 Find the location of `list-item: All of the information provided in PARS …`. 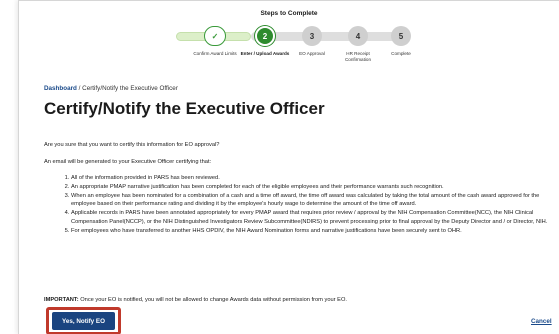

list-item: All of the information provided in PARS … is located at coordinates (312, 178).